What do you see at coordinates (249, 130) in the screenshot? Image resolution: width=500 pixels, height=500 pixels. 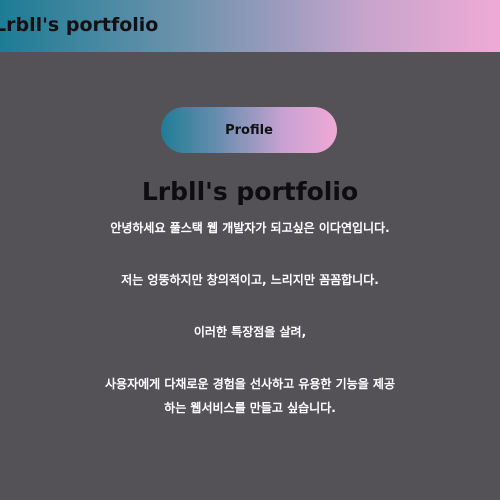 I see `profile-button: Profile` at bounding box center [249, 130].